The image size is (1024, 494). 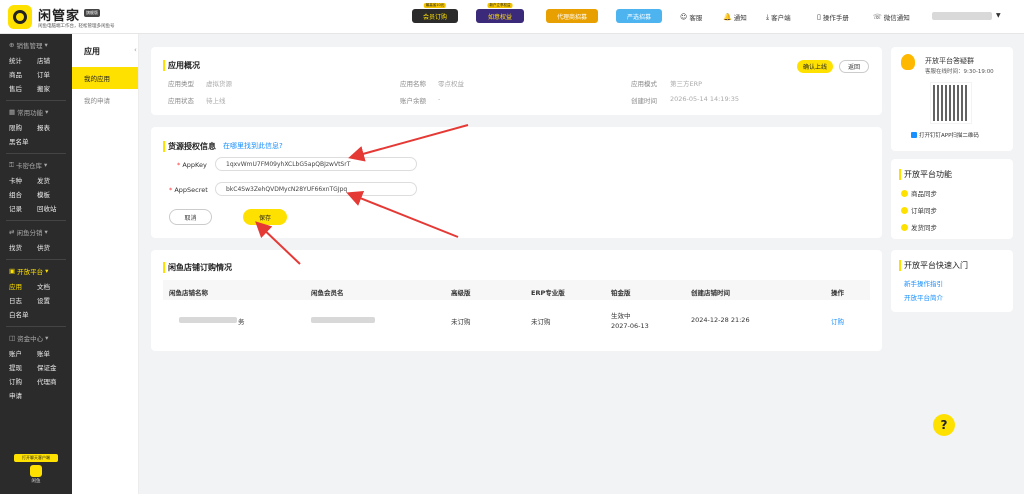 I want to click on sidebar-item: 账户, so click(x=23, y=353).